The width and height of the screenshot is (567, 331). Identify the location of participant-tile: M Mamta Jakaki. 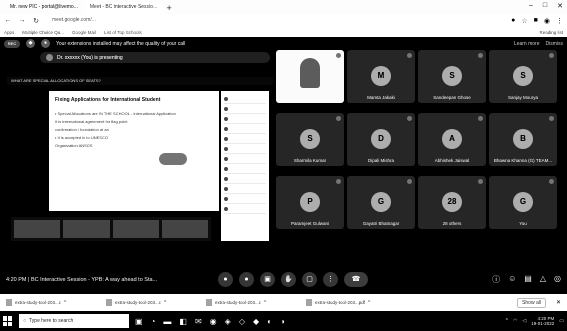
(381, 76).